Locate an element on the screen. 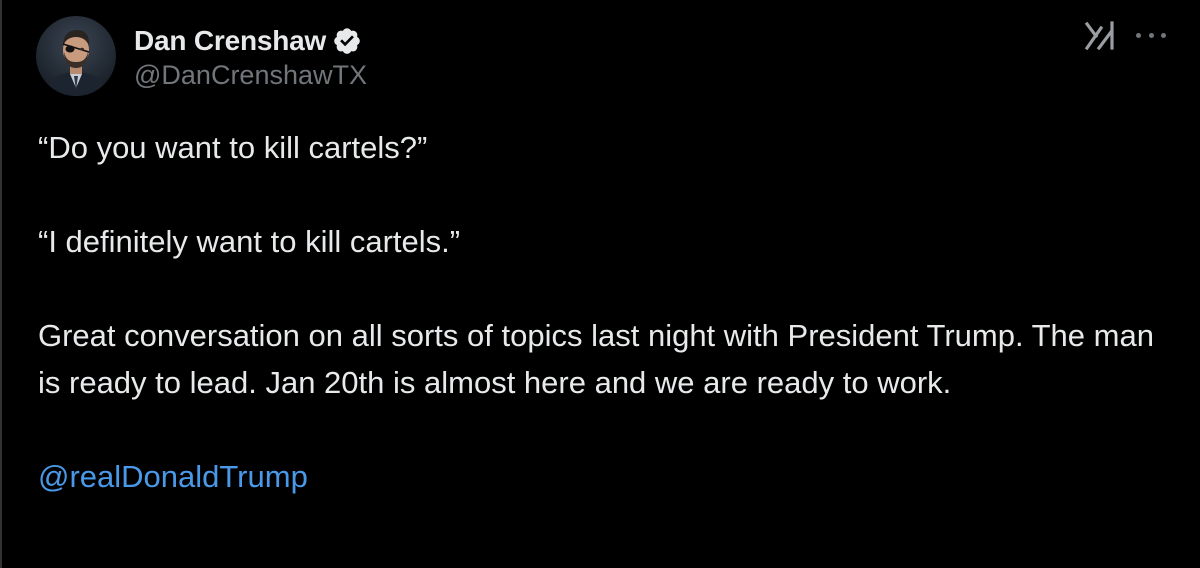 This screenshot has height=568, width=1200. author-names: Dan Crenshaw @DanCrenshawTX is located at coordinates (250, 56).